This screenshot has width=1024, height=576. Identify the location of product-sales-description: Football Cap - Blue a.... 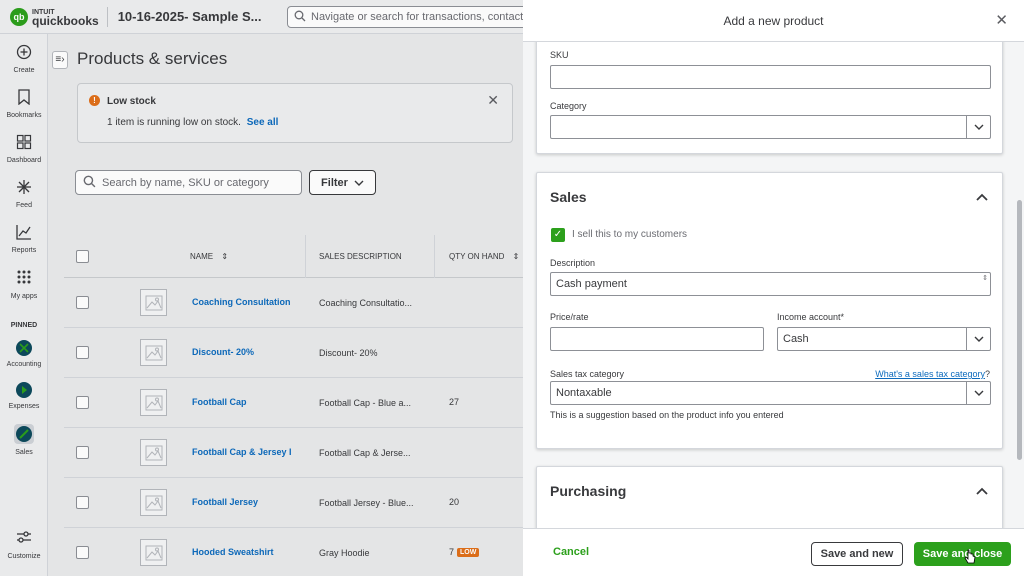
(365, 403).